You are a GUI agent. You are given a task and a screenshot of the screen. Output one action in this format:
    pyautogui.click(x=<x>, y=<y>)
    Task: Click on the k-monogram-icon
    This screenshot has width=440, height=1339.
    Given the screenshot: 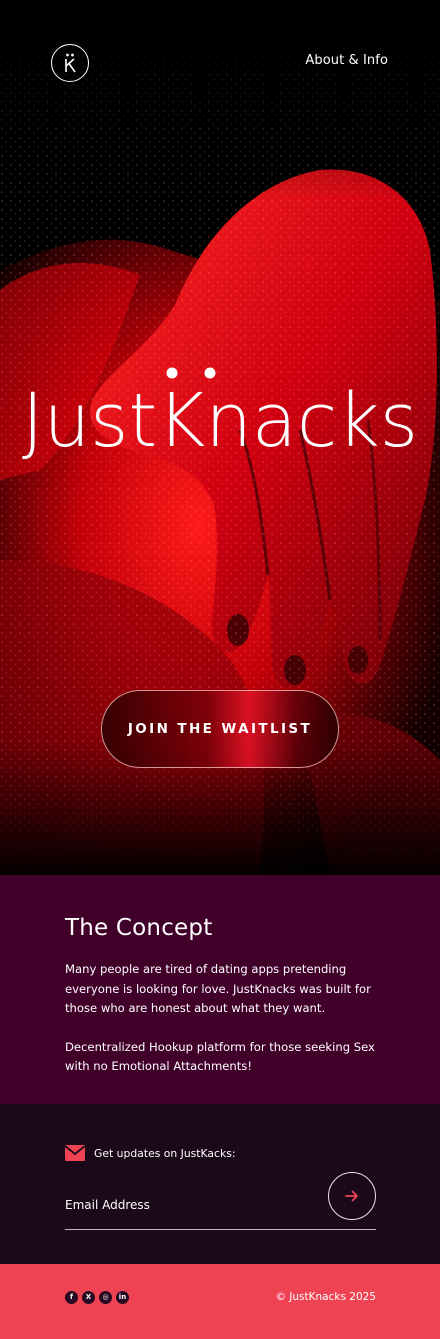 What is the action you would take?
    pyautogui.click(x=70, y=63)
    